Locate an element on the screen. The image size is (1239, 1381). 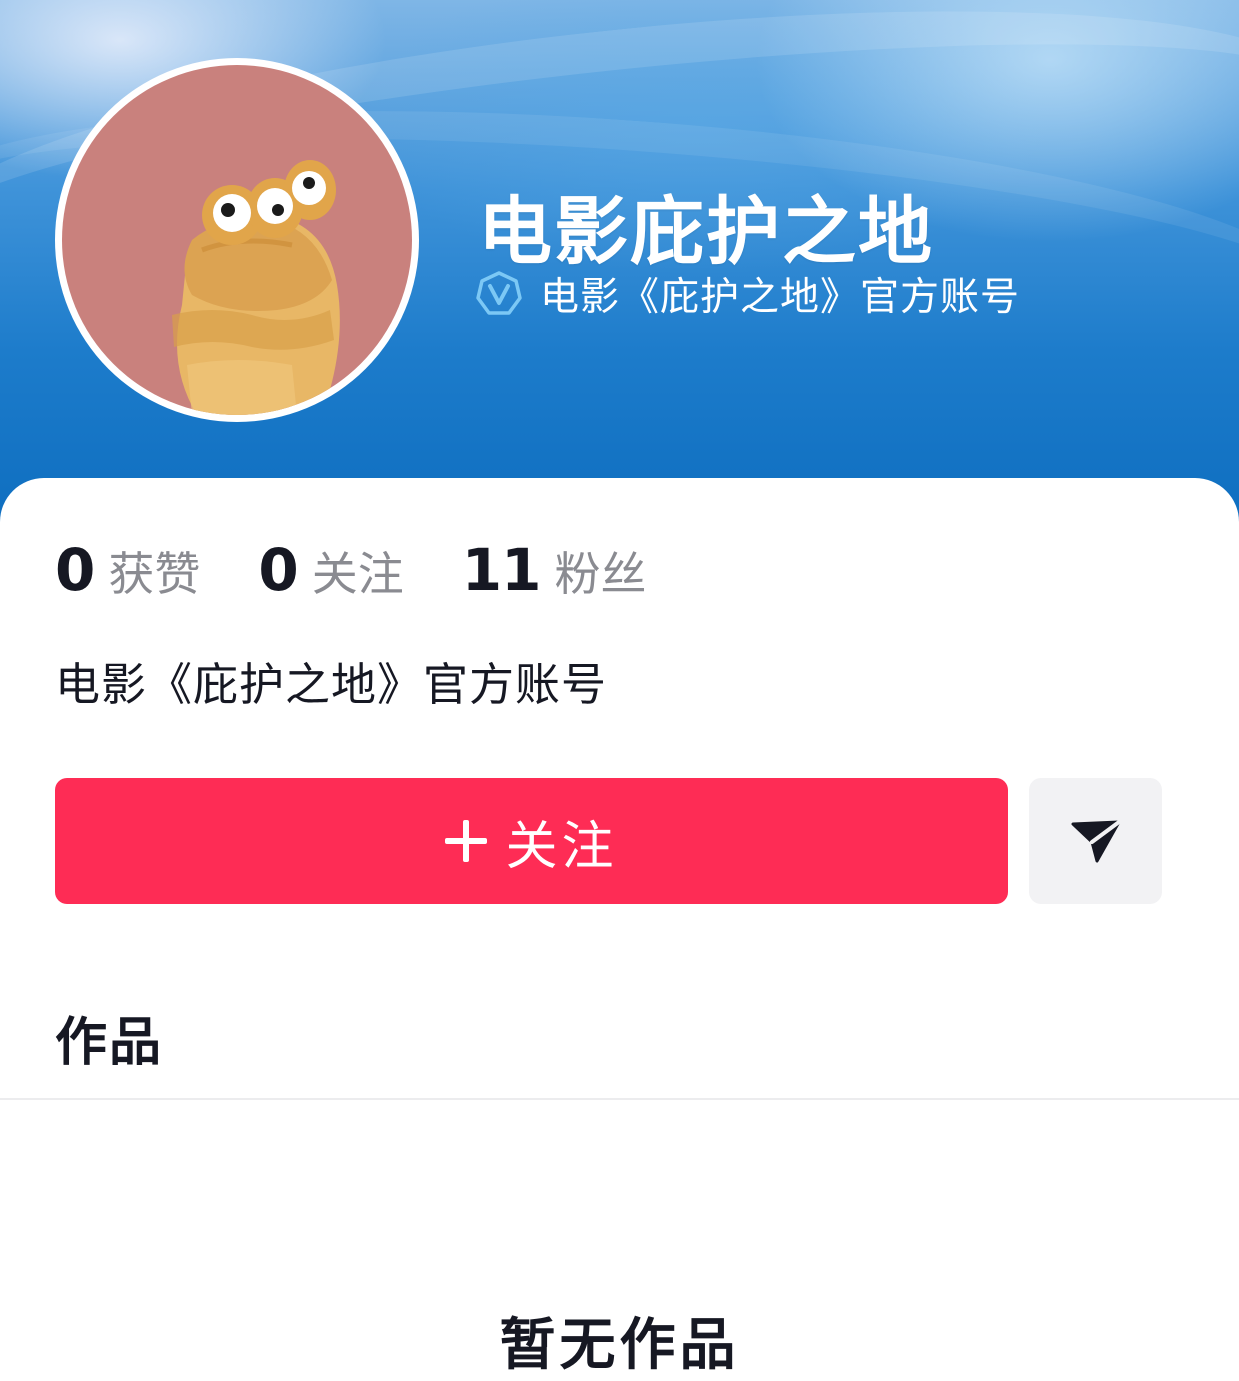
stat-followers-value: 11 is located at coordinates (501, 570).